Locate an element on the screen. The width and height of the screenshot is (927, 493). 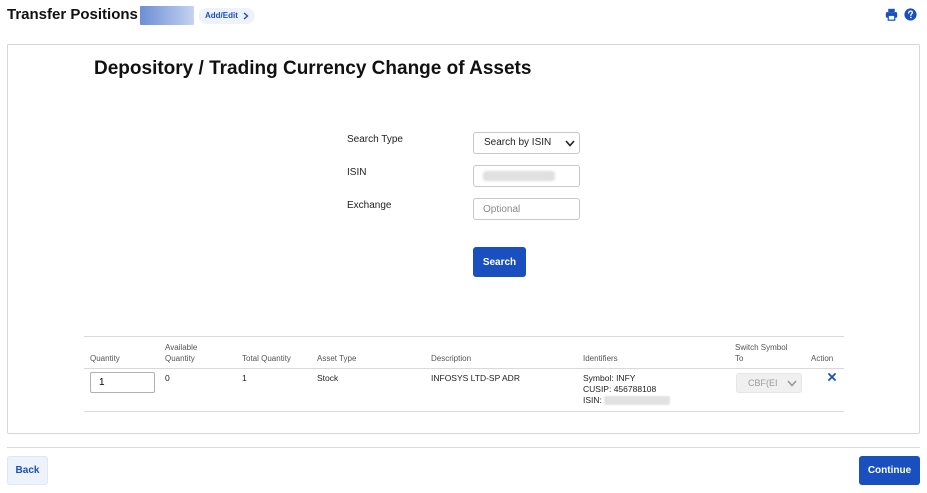
symbol-identifier: Symbol: INFY is located at coordinates (609, 378).